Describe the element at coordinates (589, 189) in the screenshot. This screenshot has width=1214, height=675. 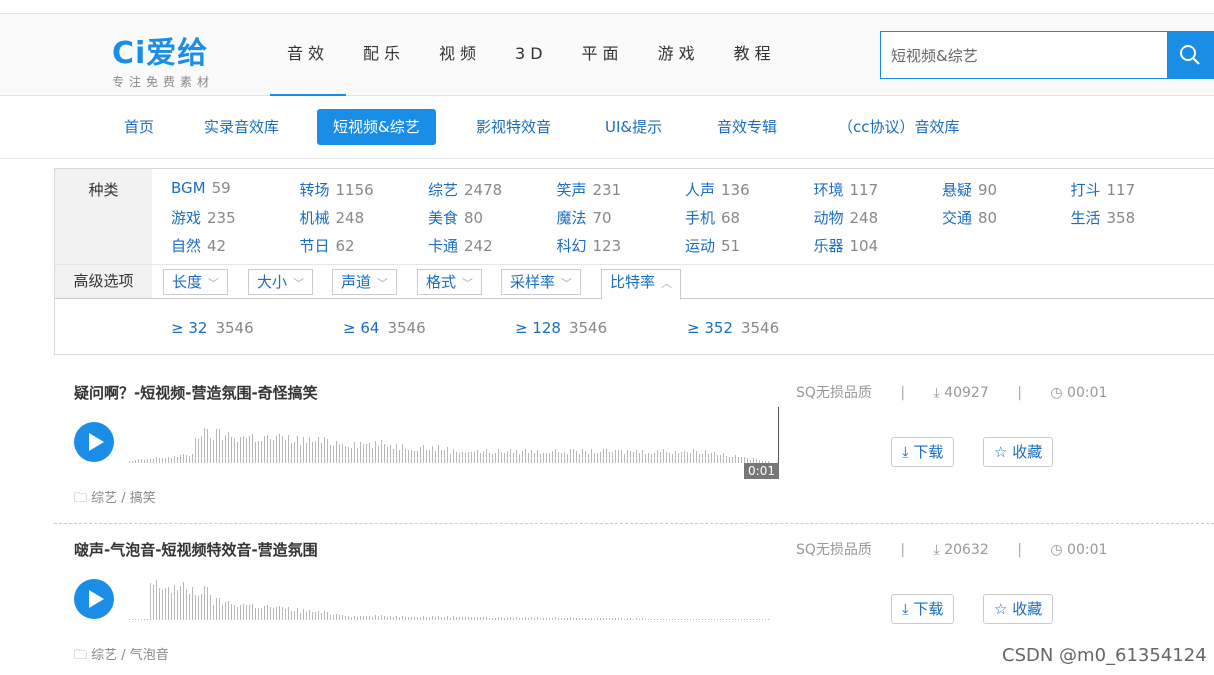
I see `category-item: 笑声 231` at that location.